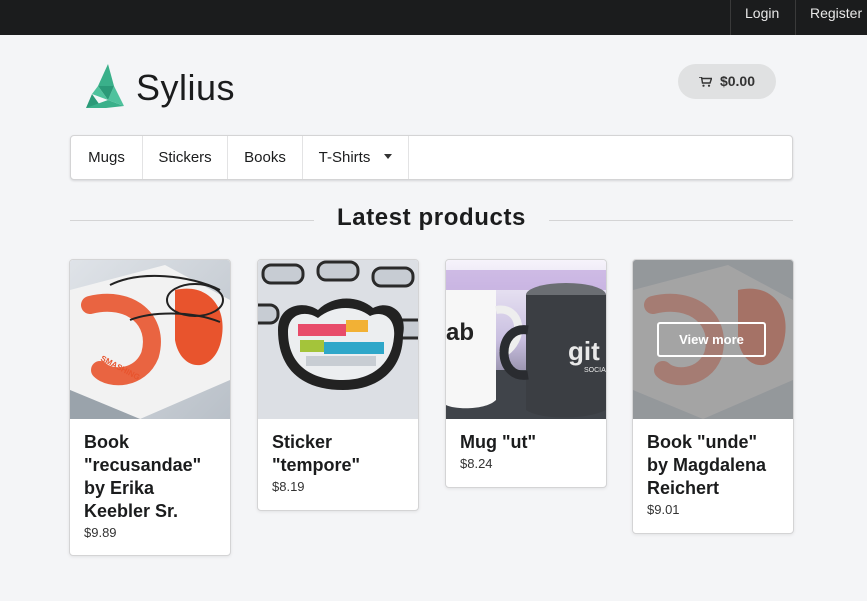  I want to click on brand-name: Sylius, so click(186, 87).